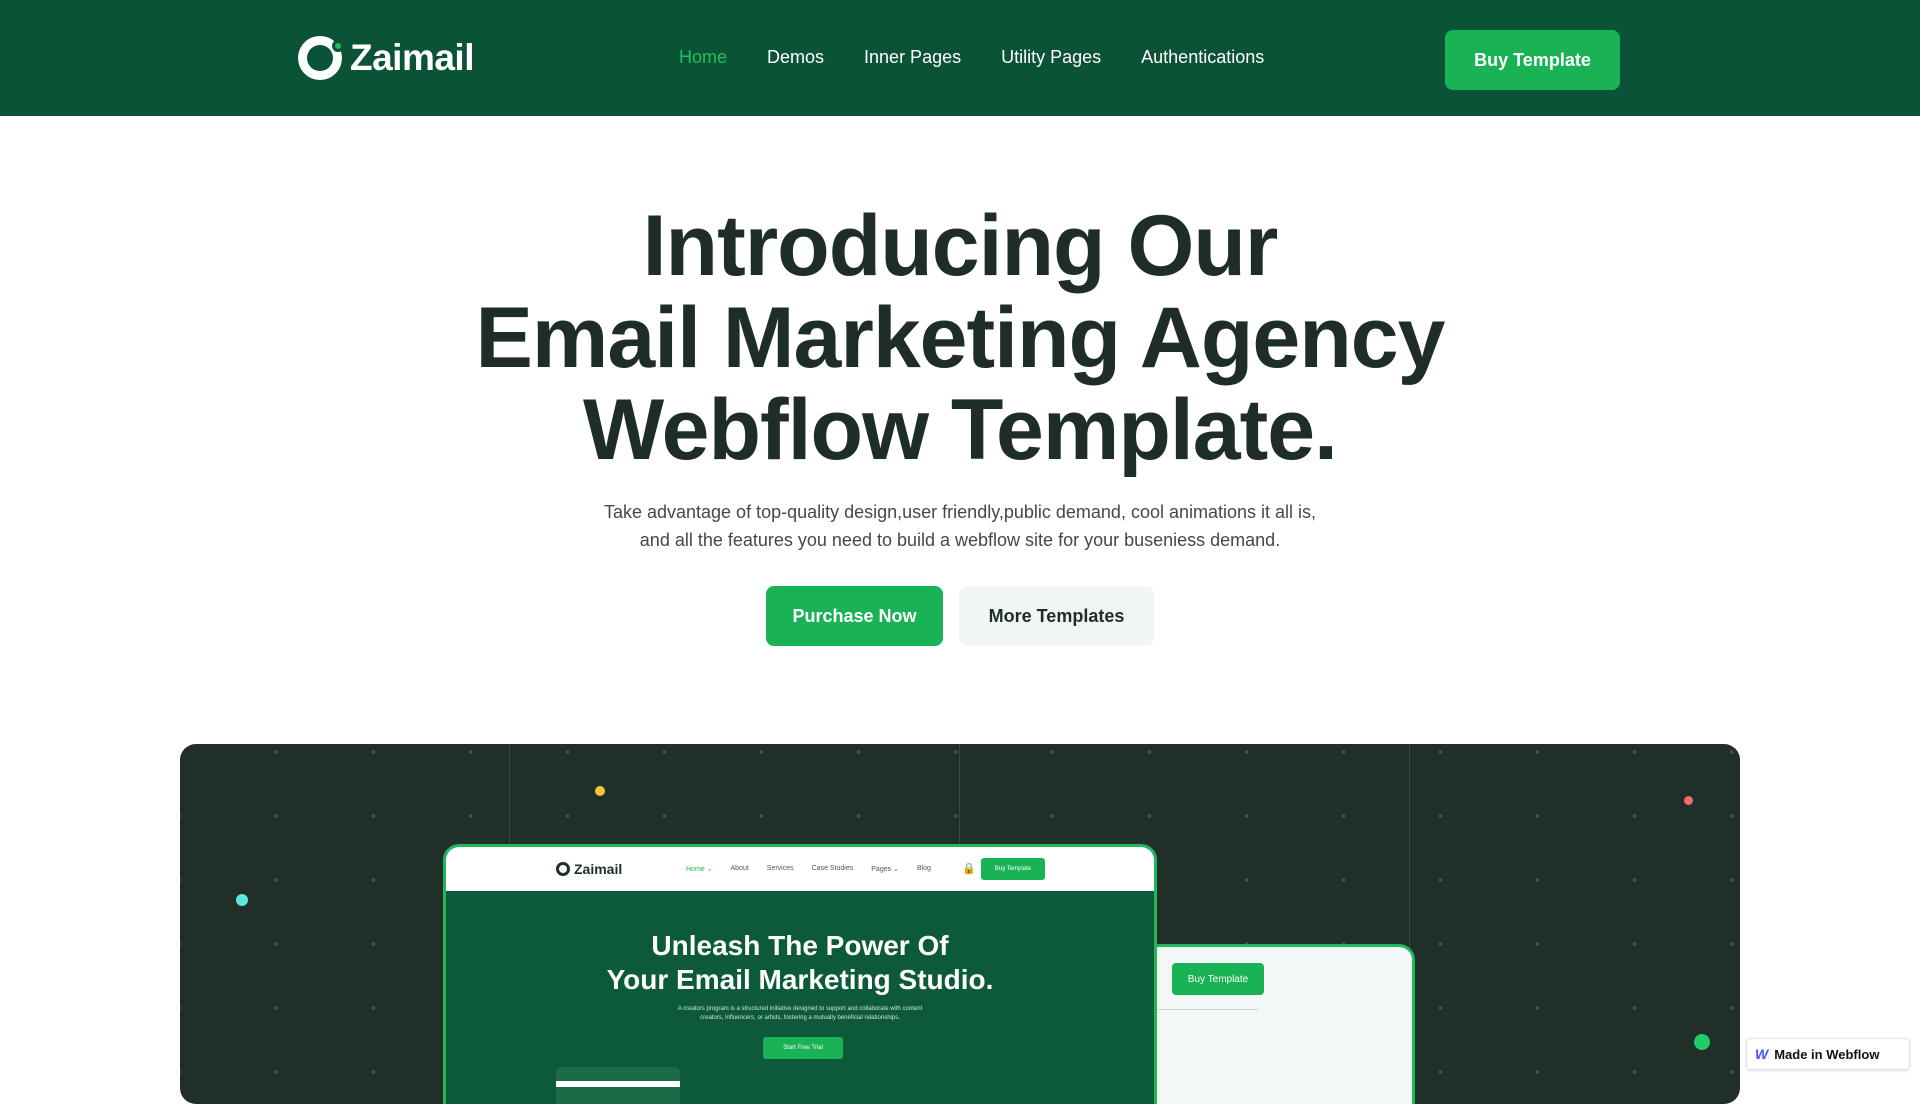  I want to click on preview-logo: Zaimail, so click(589, 869).